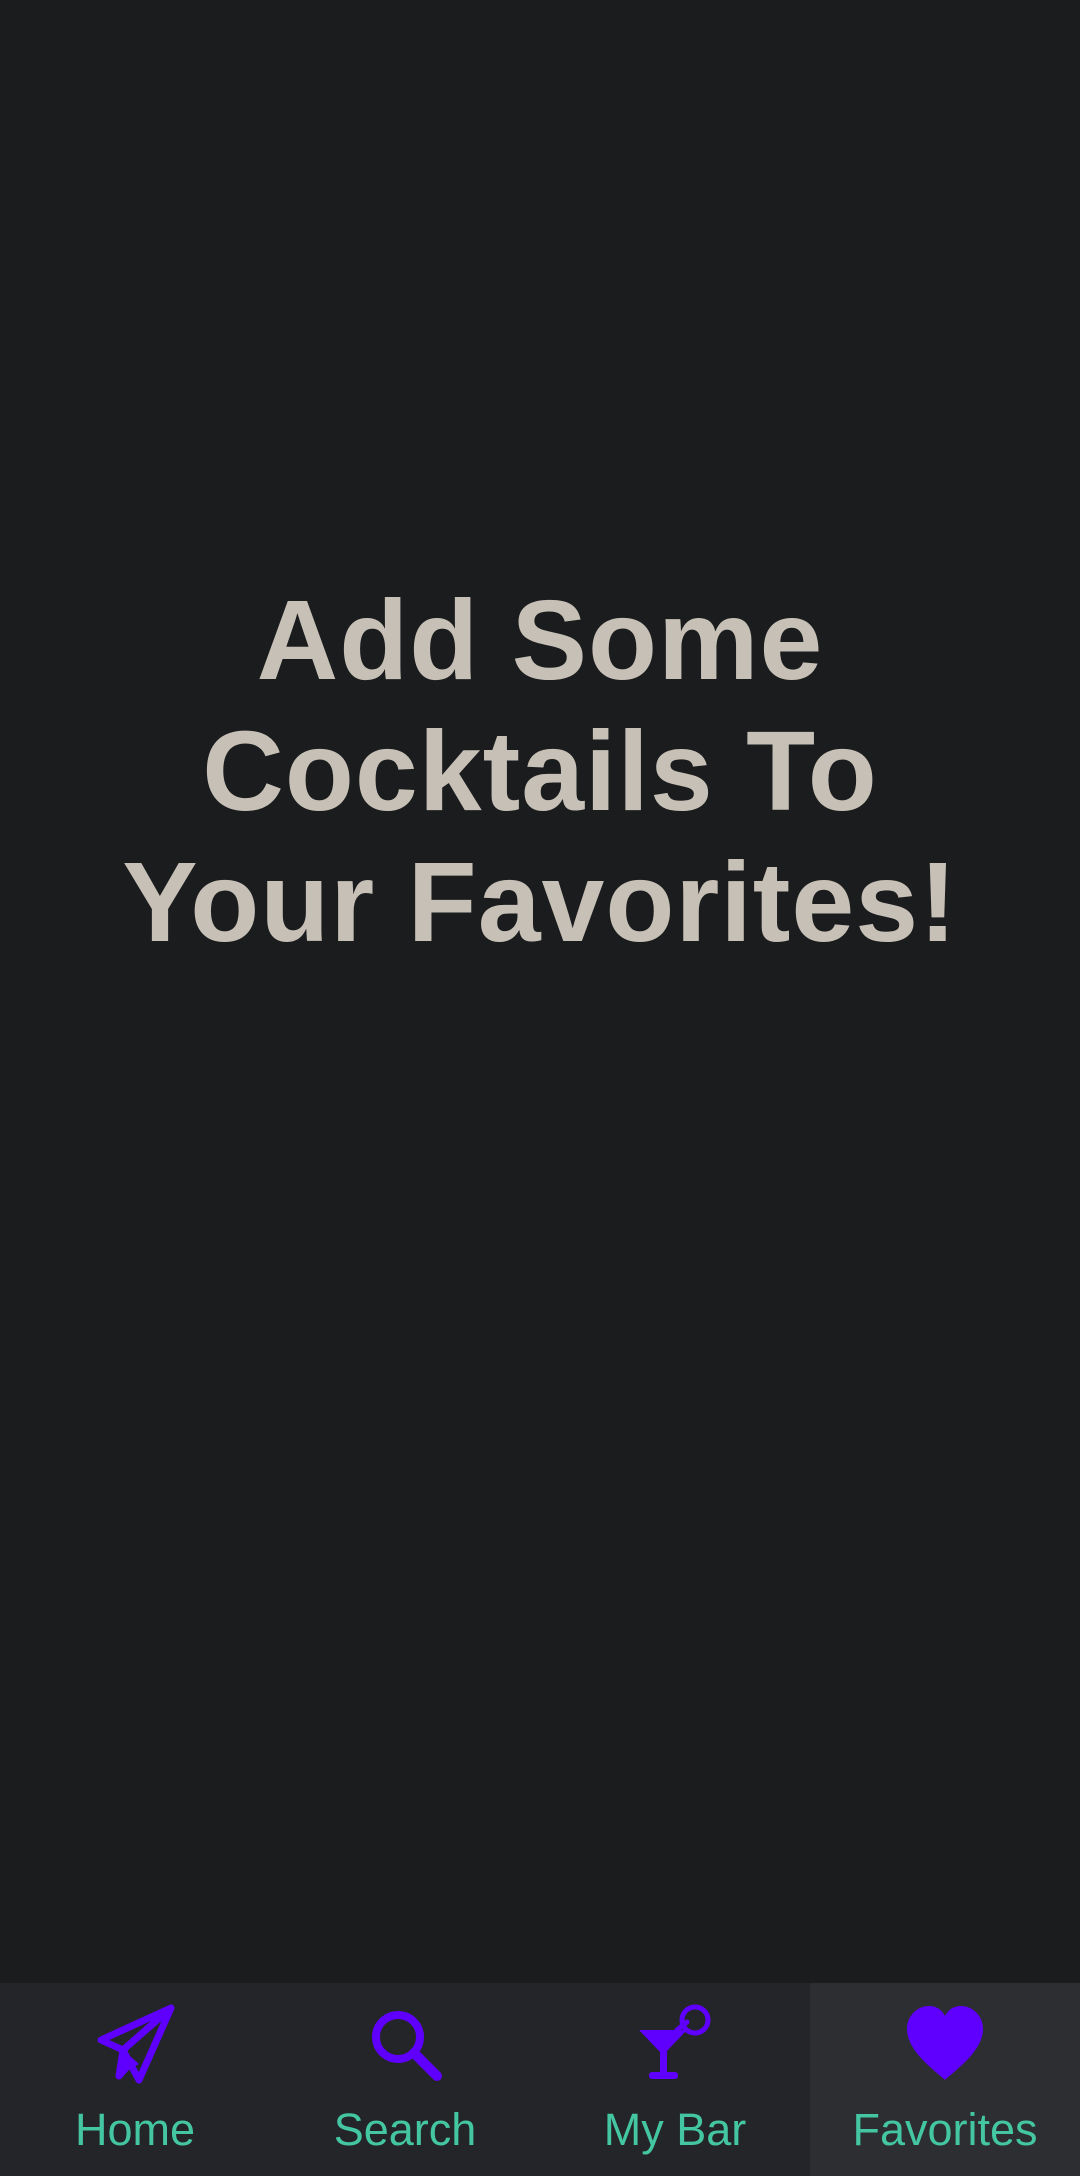 The width and height of the screenshot is (1080, 2176). I want to click on bottom-navigation-bar: Home Search My Bar Favorites, so click(540, 2079).